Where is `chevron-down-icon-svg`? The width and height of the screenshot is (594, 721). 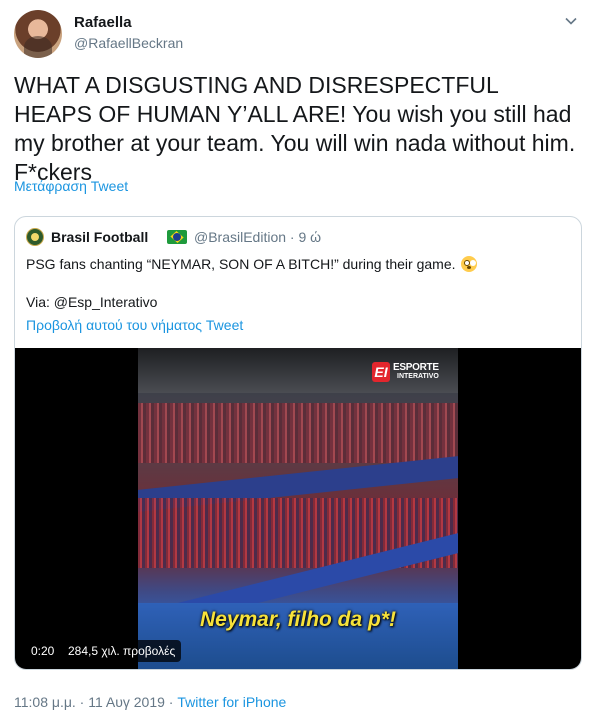 chevron-down-icon-svg is located at coordinates (571, 21).